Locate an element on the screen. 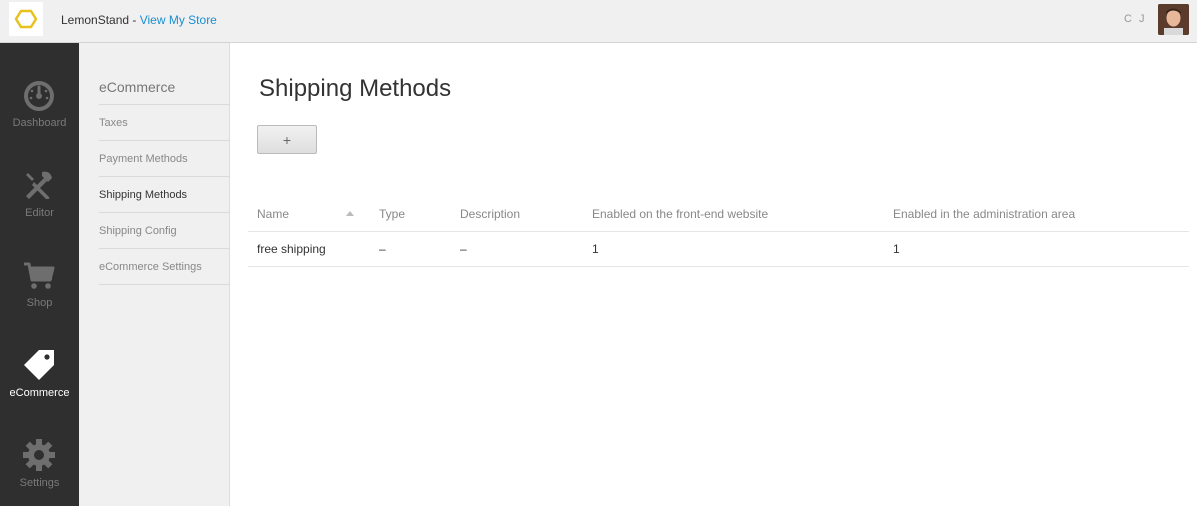 Image resolution: width=1197 pixels, height=506 pixels. cell-admin: 1 is located at coordinates (896, 249).